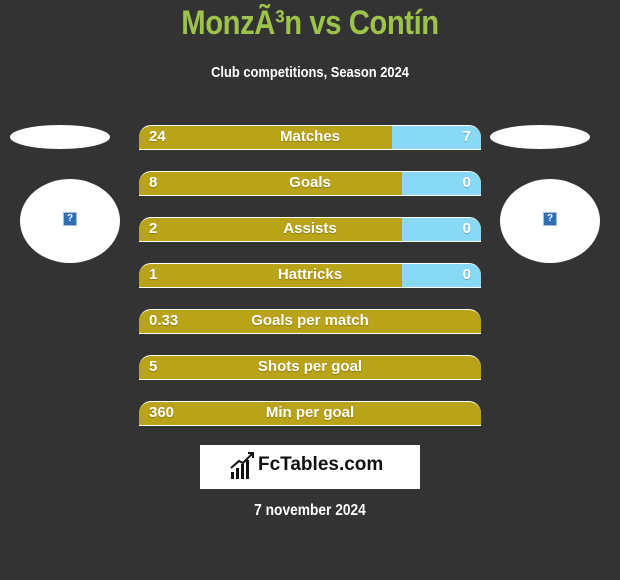 The height and width of the screenshot is (580, 620). I want to click on page-subtitle: Club competitions, Season 2024, so click(310, 72).